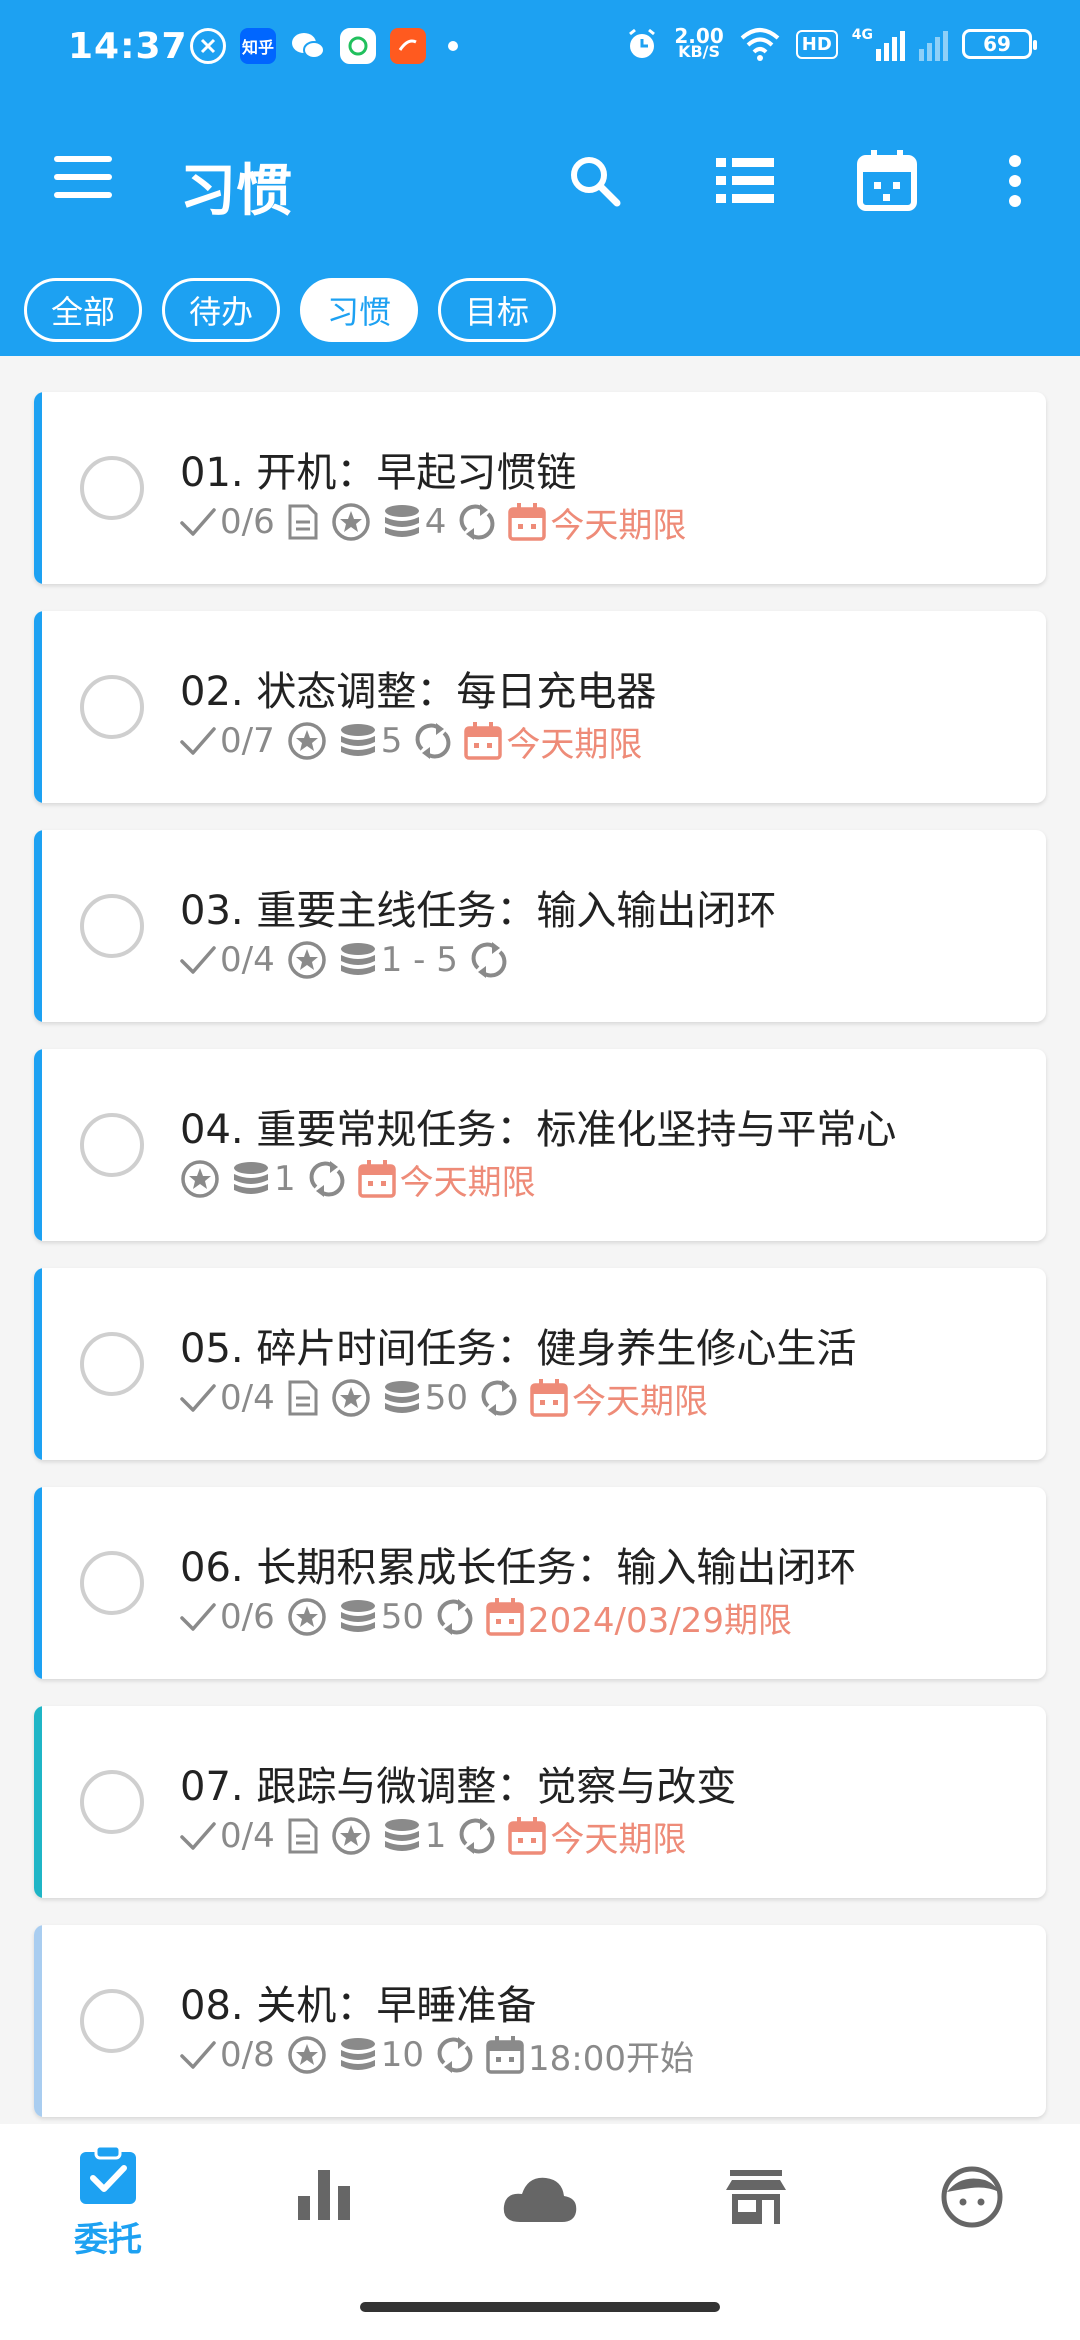  I want to click on due-date-icon: 18:00开始, so click(590, 2055).